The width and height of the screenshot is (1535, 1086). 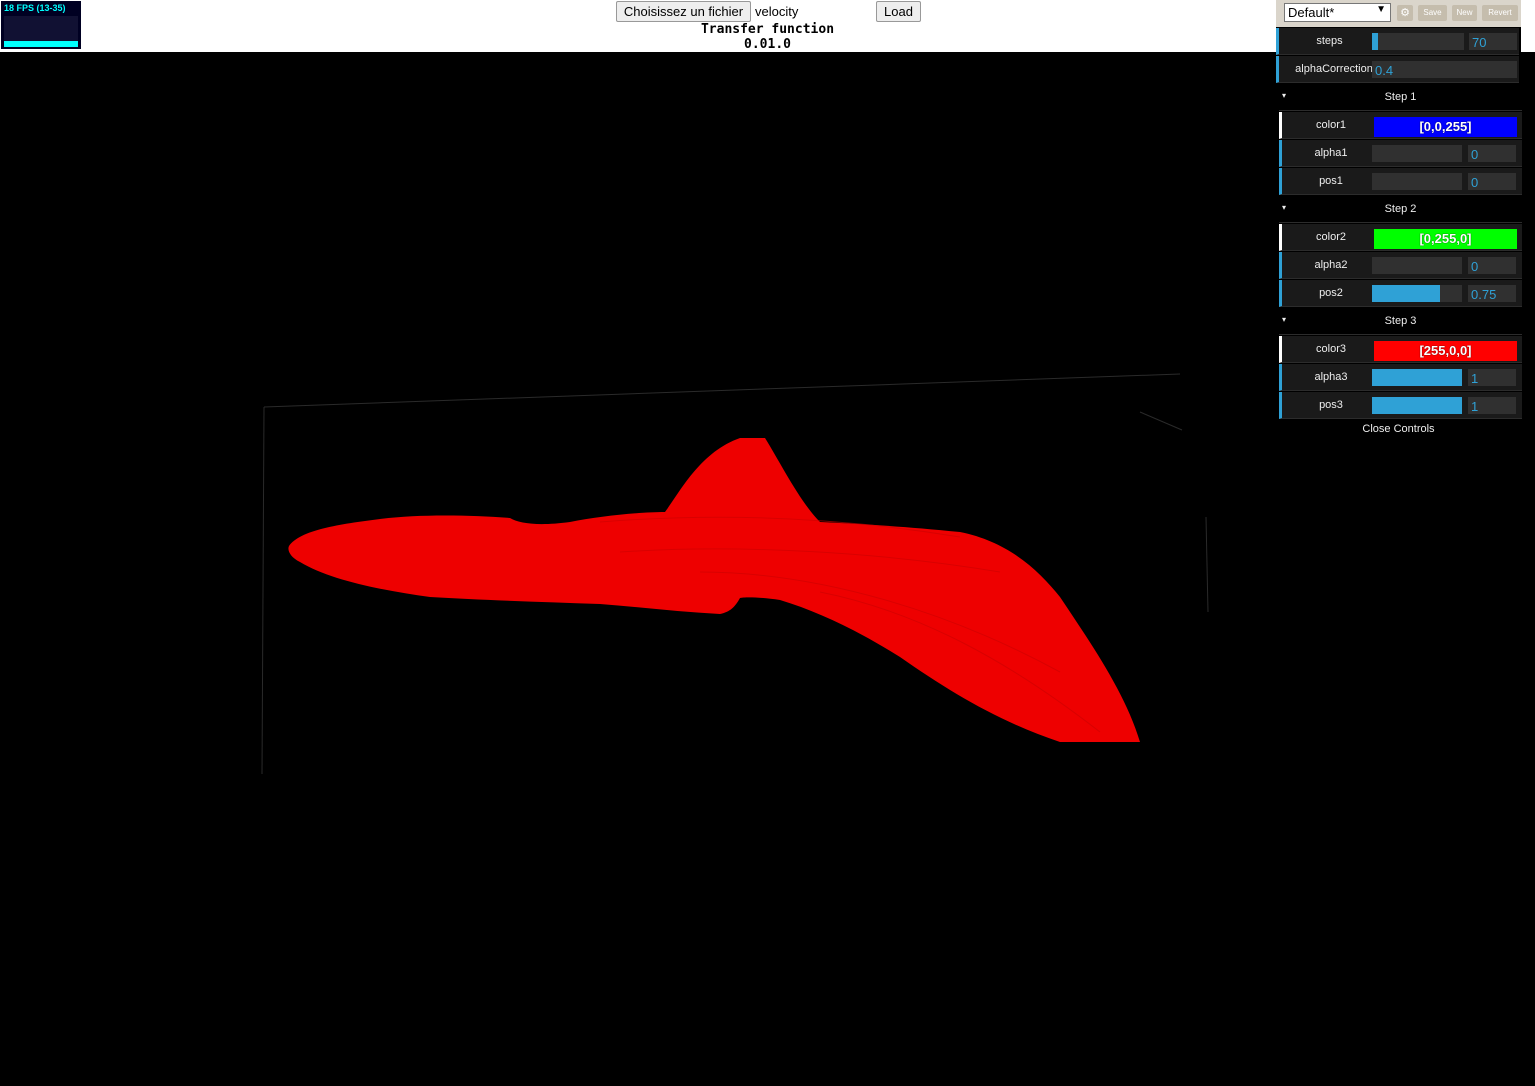 I want to click on selected-file-name: velocity, so click(x=777, y=11).